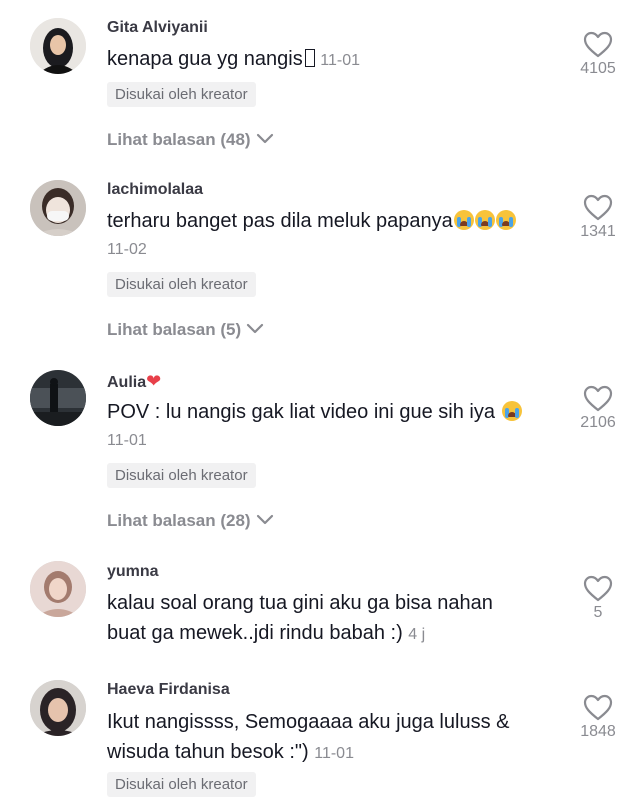 The image size is (640, 802). Describe the element at coordinates (133, 572) in the screenshot. I see `username: yumna` at that location.